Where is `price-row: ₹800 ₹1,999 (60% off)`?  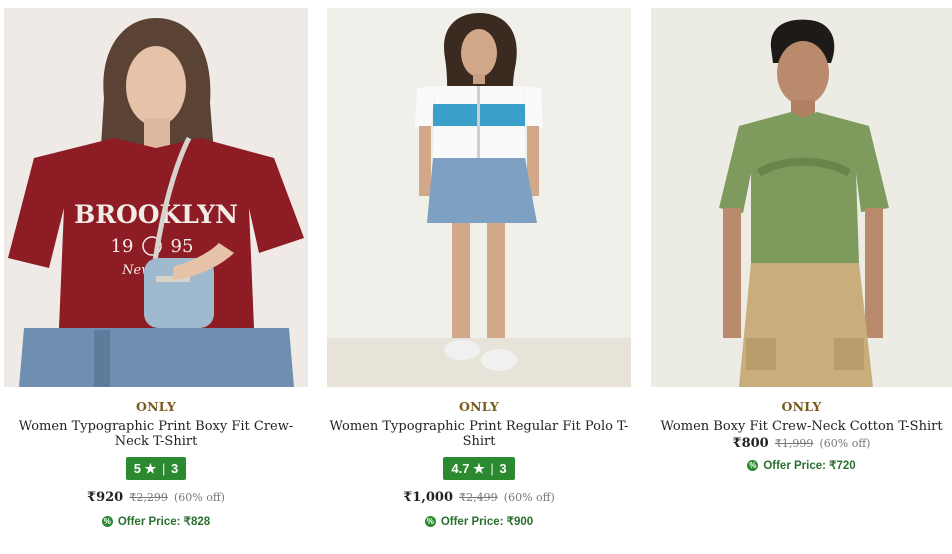
price-row: ₹800 ₹1,999 (60% off) is located at coordinates (801, 443).